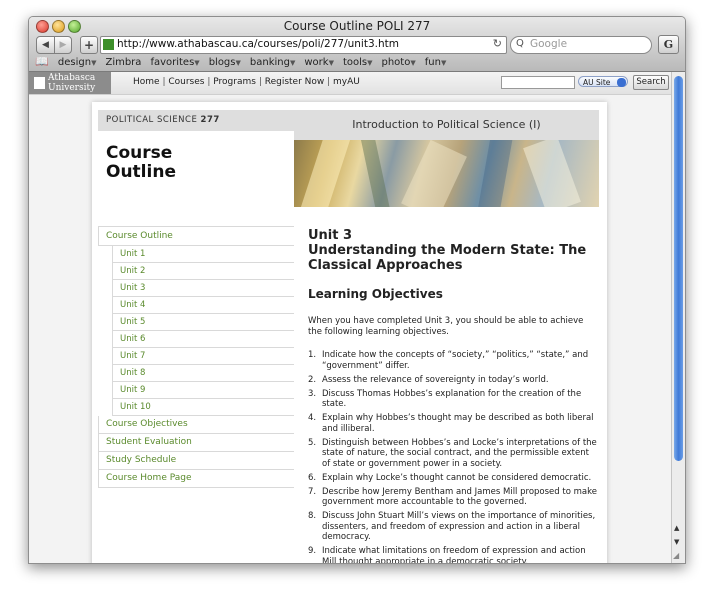 The height and width of the screenshot is (600, 712). I want to click on bookmark-label: favorites, so click(172, 62).